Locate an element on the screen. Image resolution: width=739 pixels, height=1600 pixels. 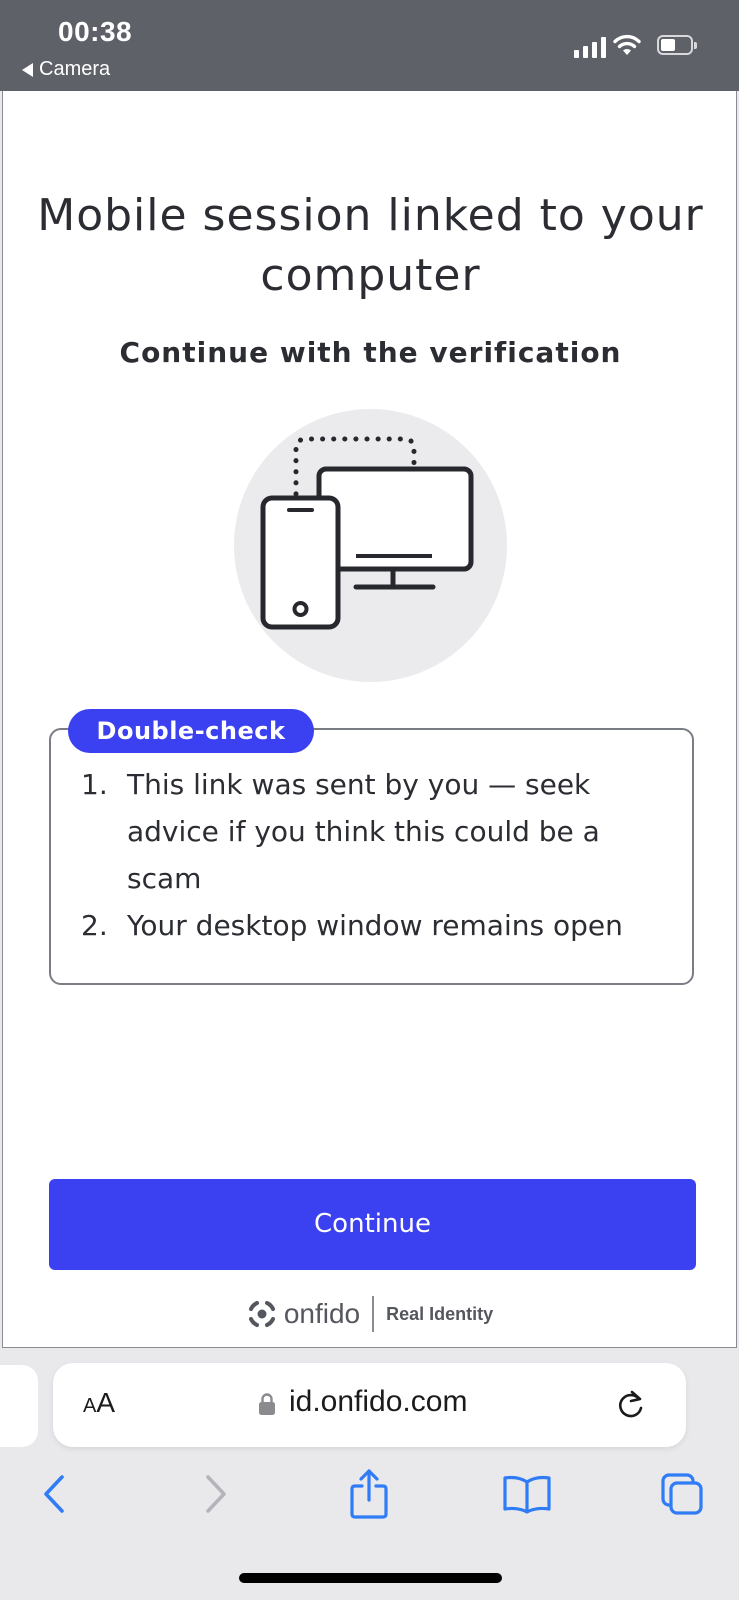
double-check-badge: Double-check is located at coordinates (191, 731).